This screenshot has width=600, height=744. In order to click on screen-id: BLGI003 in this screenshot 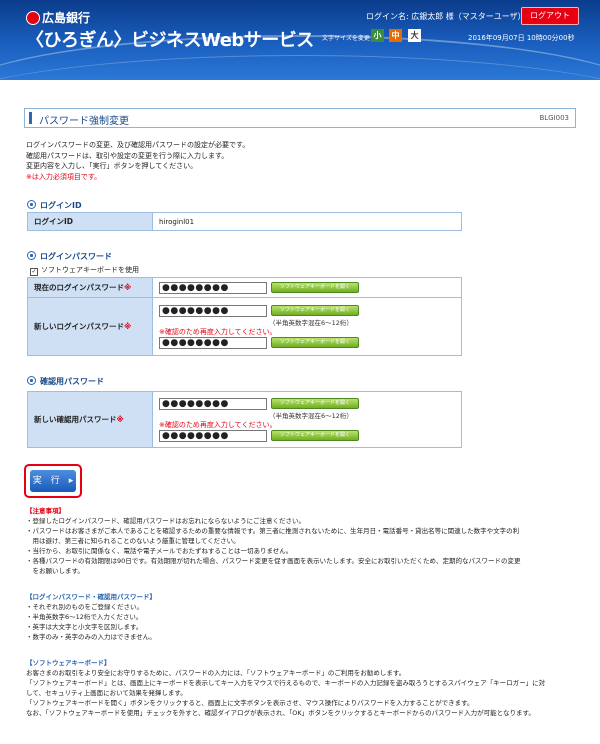, I will do `click(554, 118)`.